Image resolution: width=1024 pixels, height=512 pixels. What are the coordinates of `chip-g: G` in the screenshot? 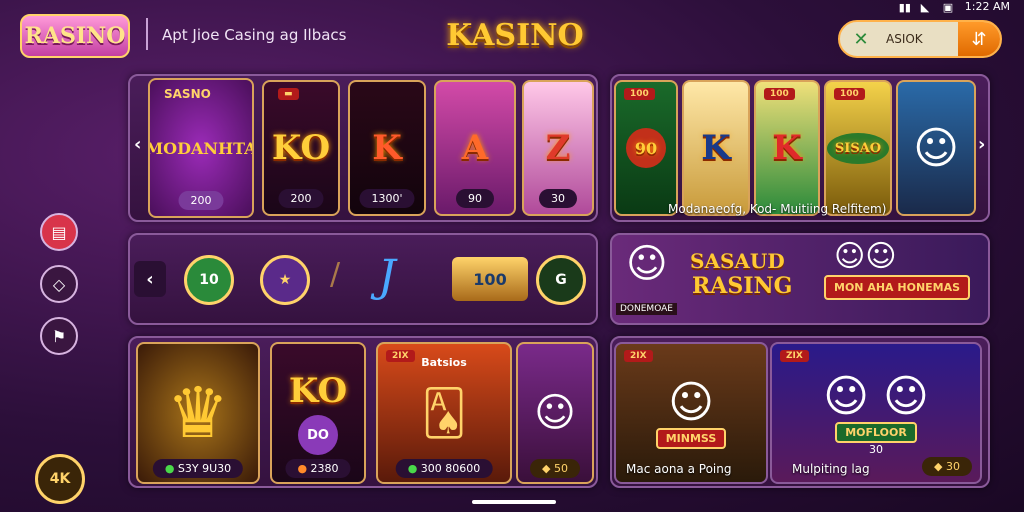 It's located at (561, 280).